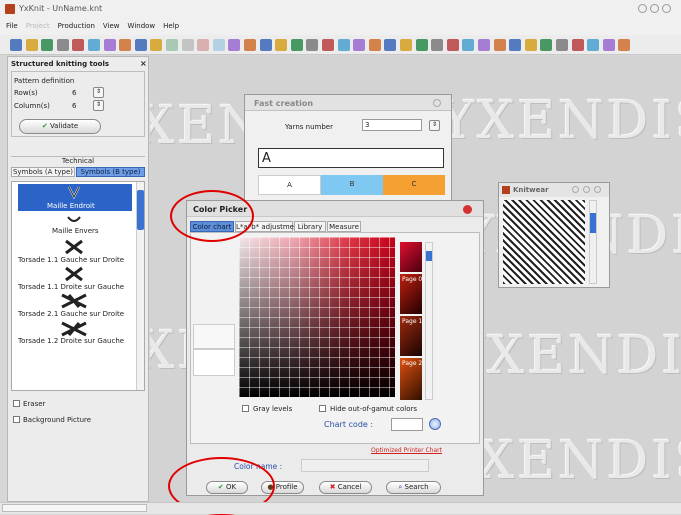  Describe the element at coordinates (586, 189) in the screenshot. I see `knitwear-maximize-button` at that location.